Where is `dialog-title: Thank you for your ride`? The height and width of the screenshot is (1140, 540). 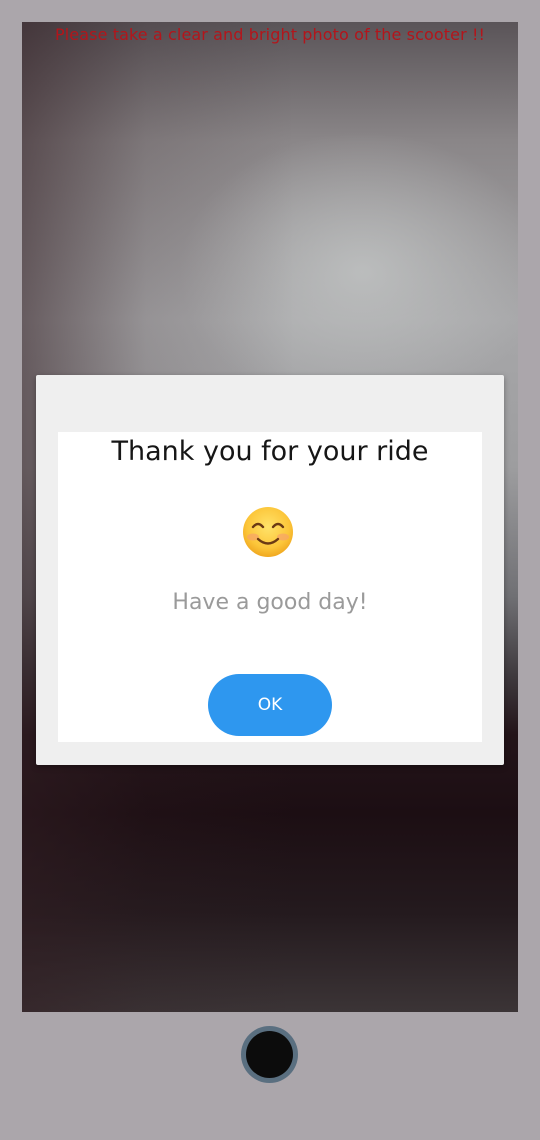 dialog-title: Thank you for your ride is located at coordinates (270, 451).